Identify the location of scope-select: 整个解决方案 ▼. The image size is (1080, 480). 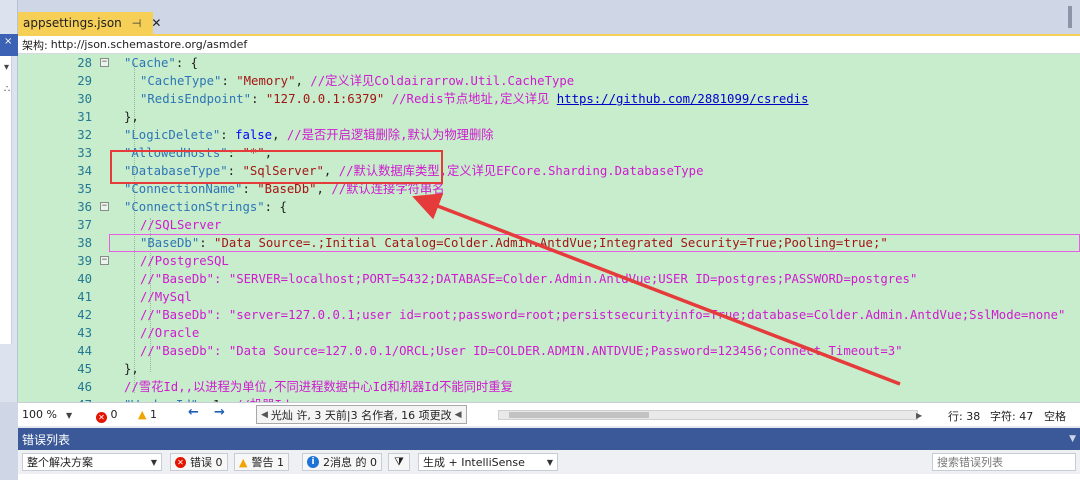
(92, 462).